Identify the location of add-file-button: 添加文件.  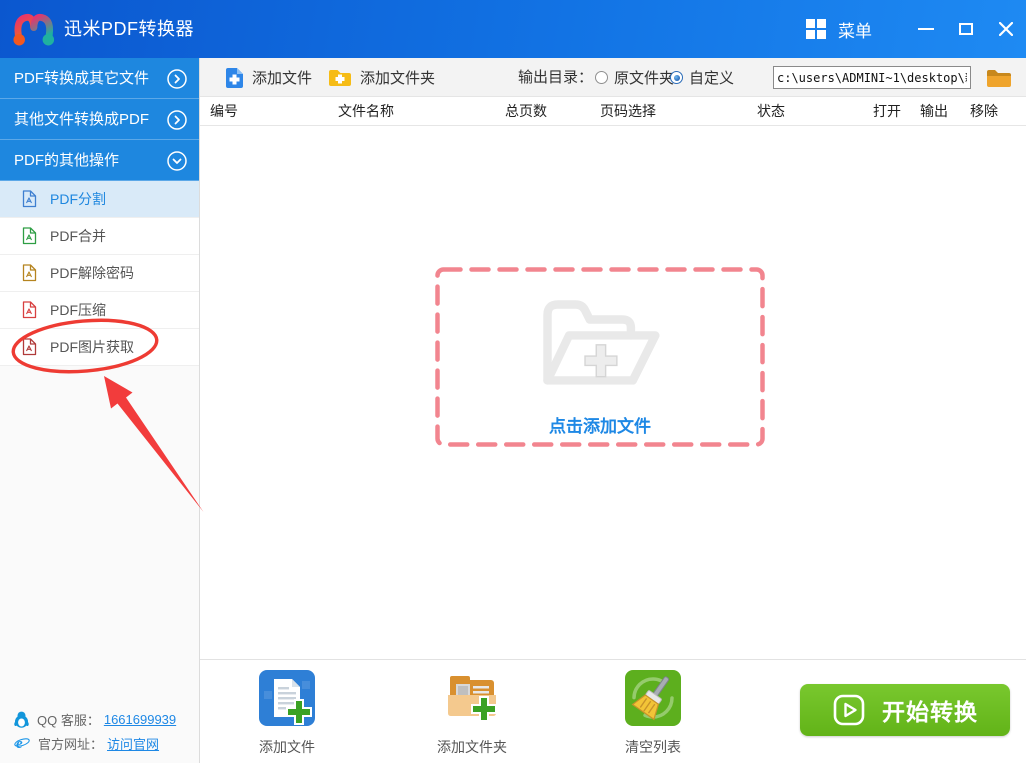
(268, 77).